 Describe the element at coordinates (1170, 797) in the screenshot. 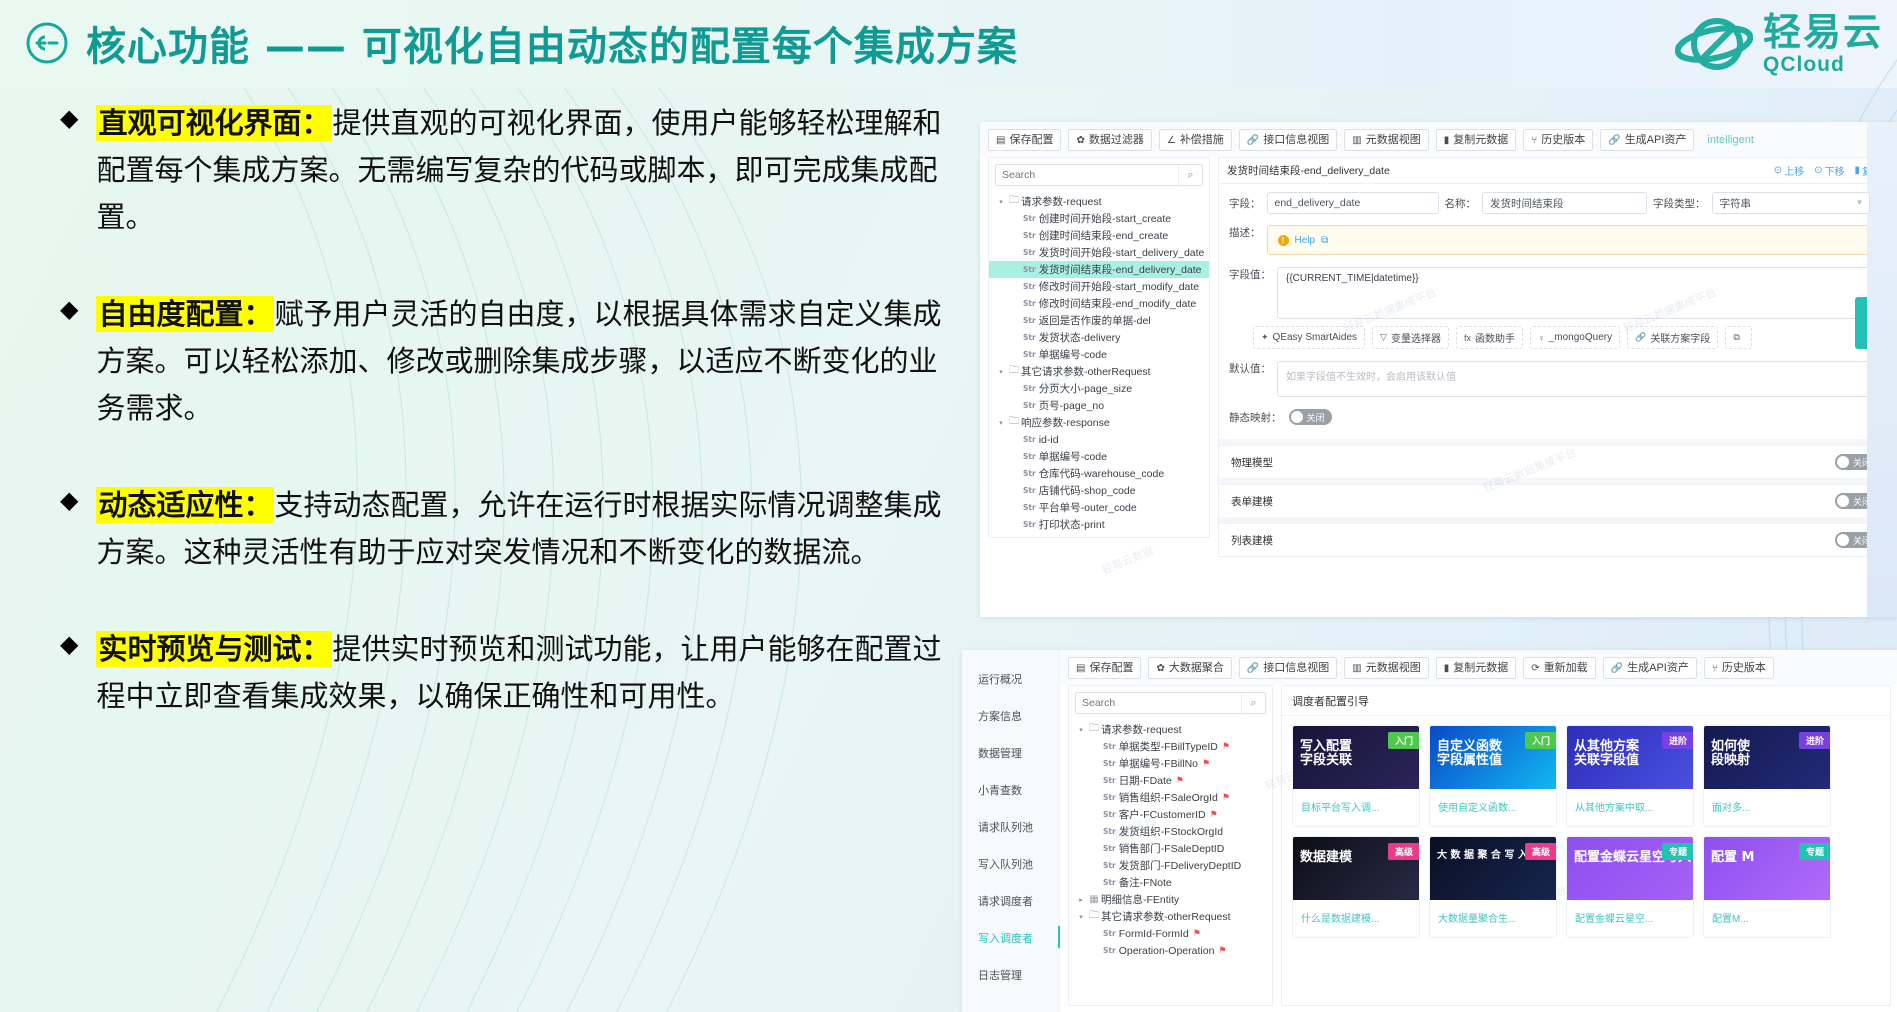

I see `tree-node: Str 销售组织-FSaleOrgId ⚑` at that location.